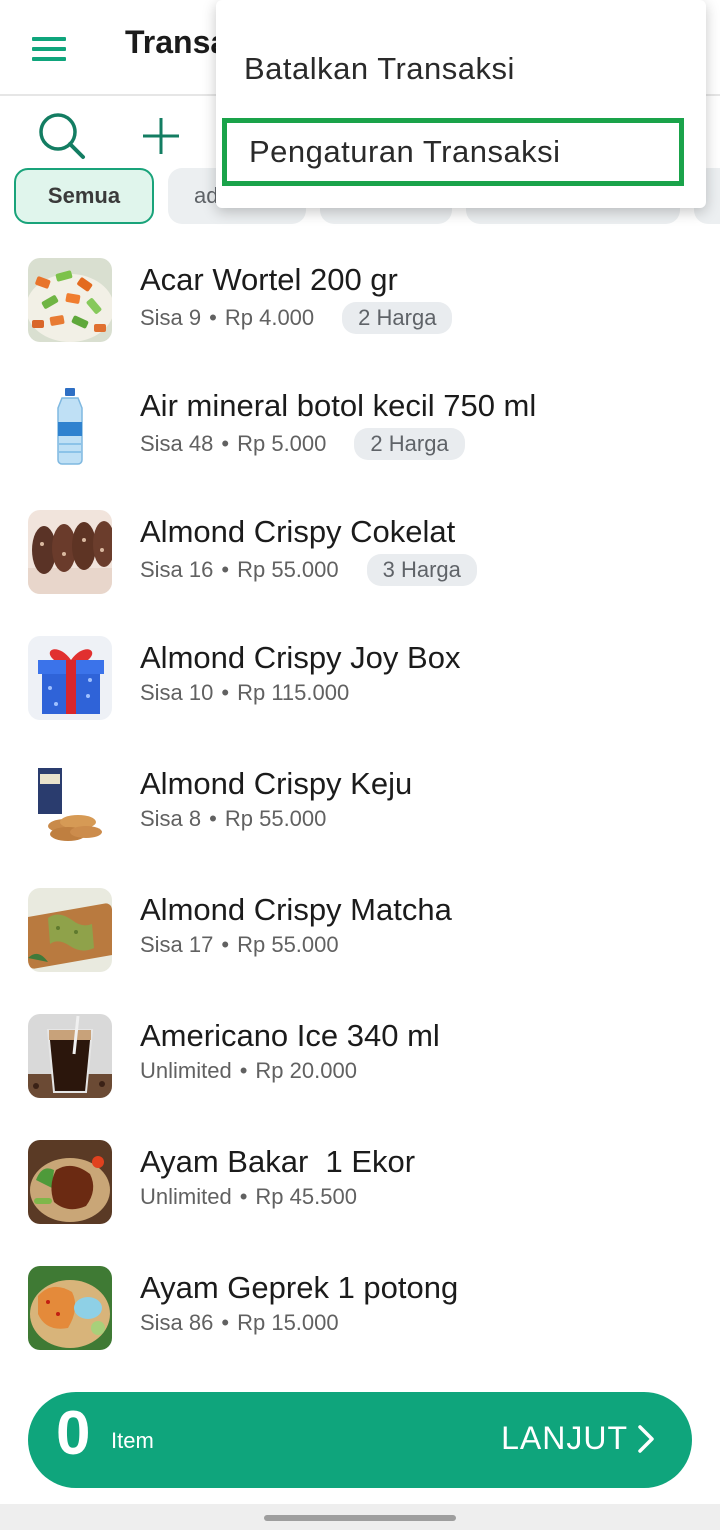  I want to click on product-price: Rp 5.000, so click(282, 443).